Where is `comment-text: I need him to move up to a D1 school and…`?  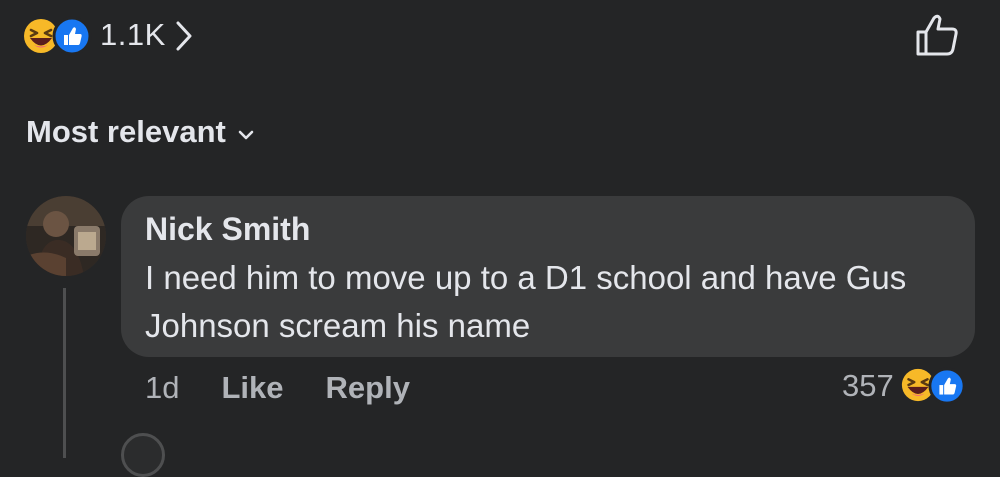
comment-text: I need him to move up to a D1 school and… is located at coordinates (526, 301).